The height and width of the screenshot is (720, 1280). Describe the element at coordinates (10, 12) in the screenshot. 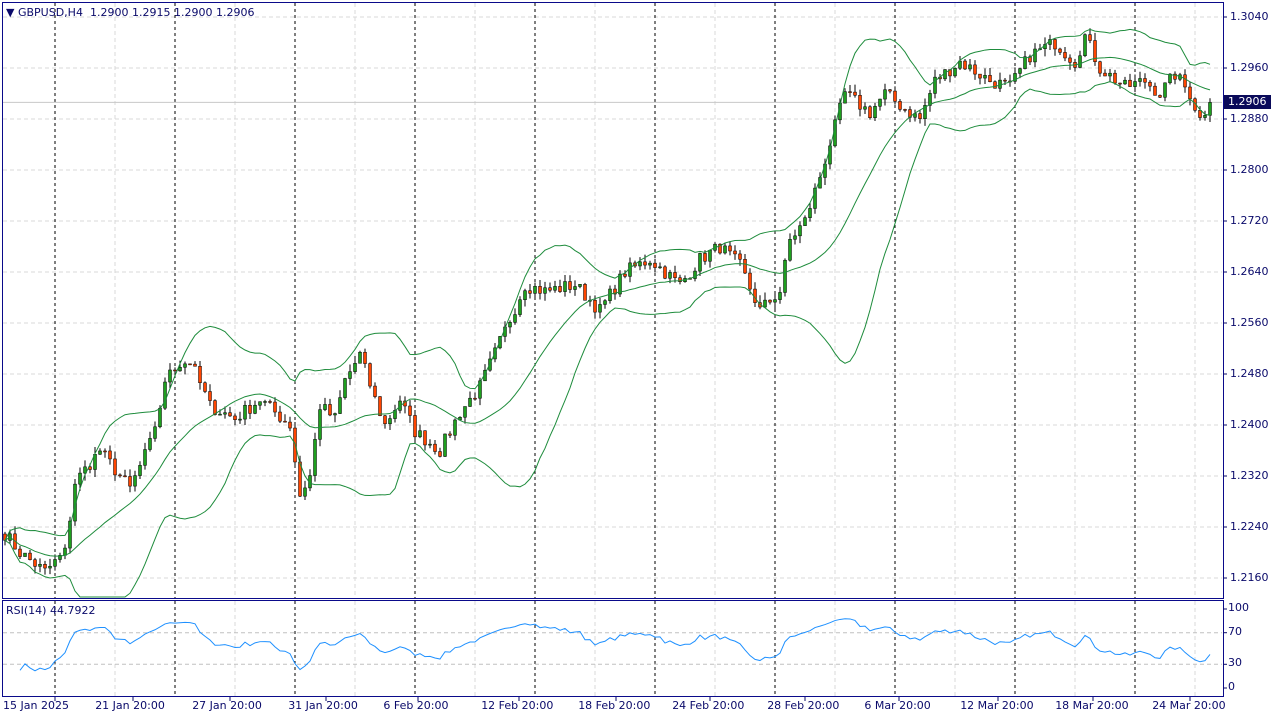

I see `dropdown-triangle-icon: ▼` at that location.